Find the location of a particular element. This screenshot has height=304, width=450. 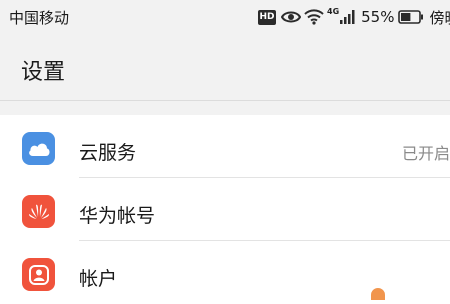

clock: 傍晚 is located at coordinates (439, 17).